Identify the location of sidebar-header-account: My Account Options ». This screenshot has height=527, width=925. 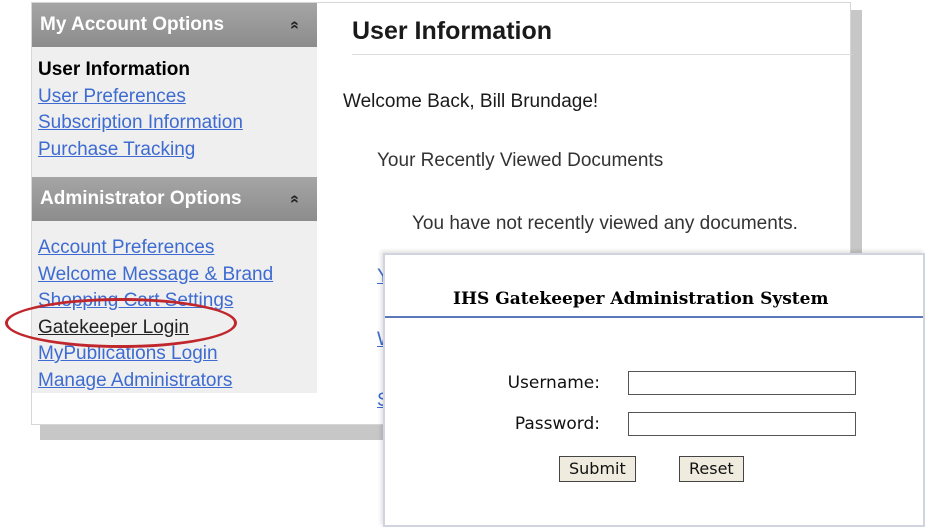
(174, 25).